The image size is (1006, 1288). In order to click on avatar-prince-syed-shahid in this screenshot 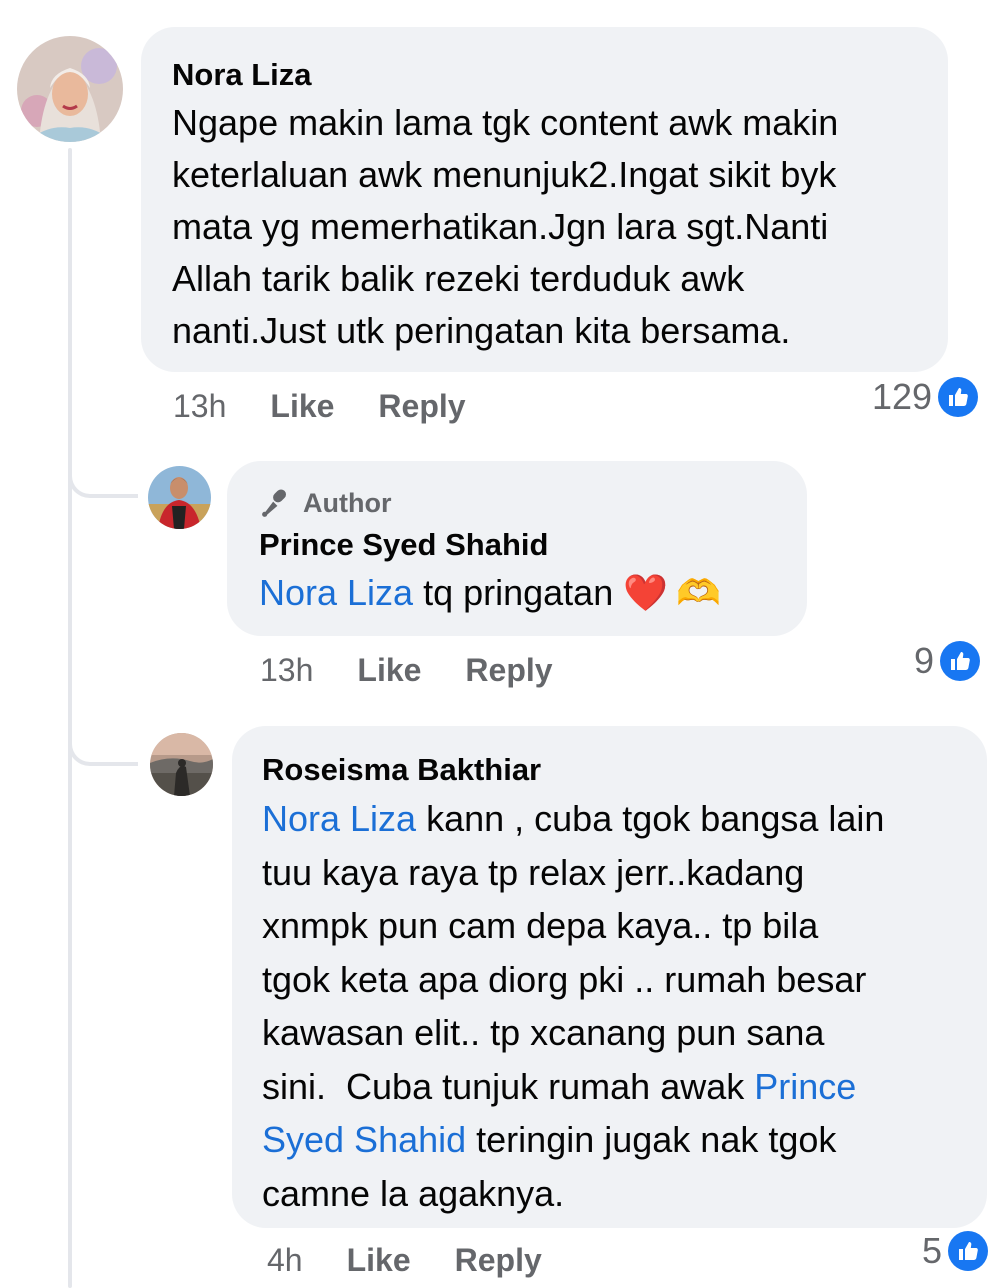, I will do `click(179, 497)`.